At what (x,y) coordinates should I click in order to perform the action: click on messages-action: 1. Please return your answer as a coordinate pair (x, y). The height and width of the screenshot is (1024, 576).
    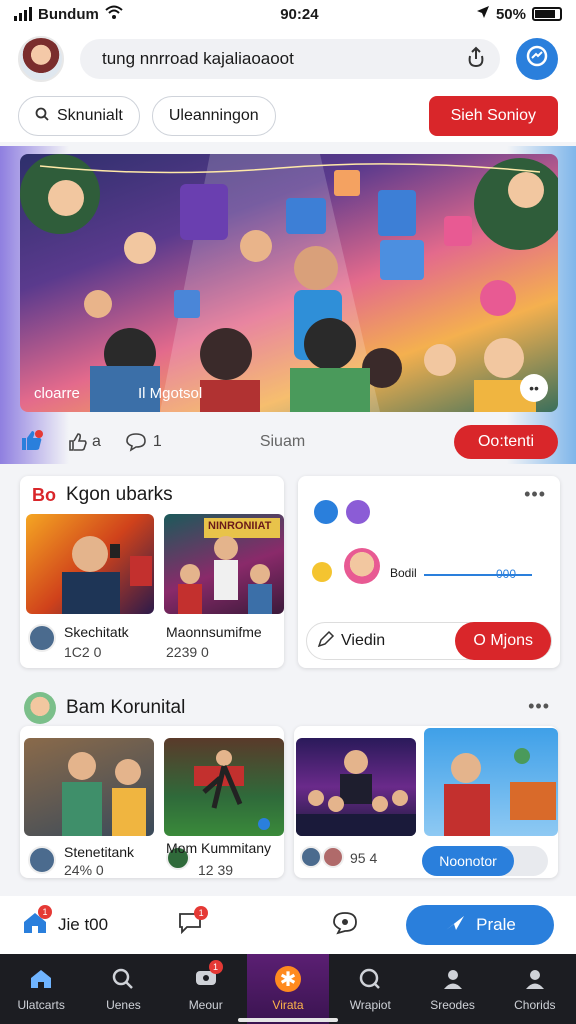
    Looking at the image, I should click on (193, 922).